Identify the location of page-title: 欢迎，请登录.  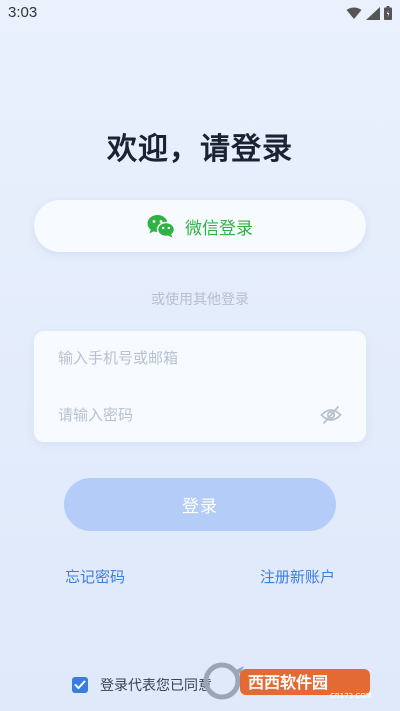
(200, 149).